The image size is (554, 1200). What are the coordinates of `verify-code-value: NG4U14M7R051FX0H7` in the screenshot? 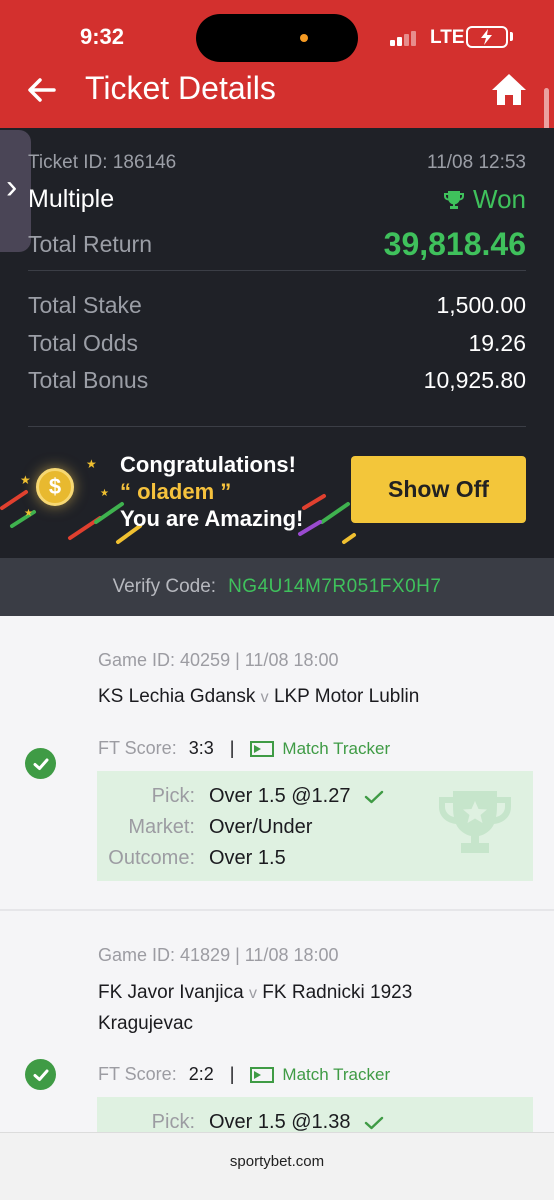 It's located at (334, 587).